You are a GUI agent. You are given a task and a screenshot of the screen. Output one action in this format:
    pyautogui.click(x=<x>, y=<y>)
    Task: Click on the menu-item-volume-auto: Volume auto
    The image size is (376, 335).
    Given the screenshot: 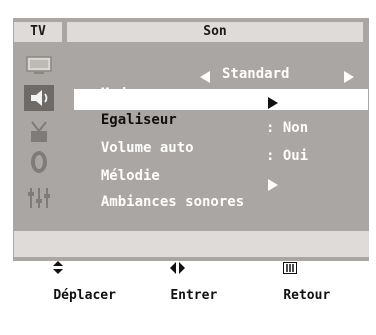 What is the action you would take?
    pyautogui.click(x=139, y=137)
    